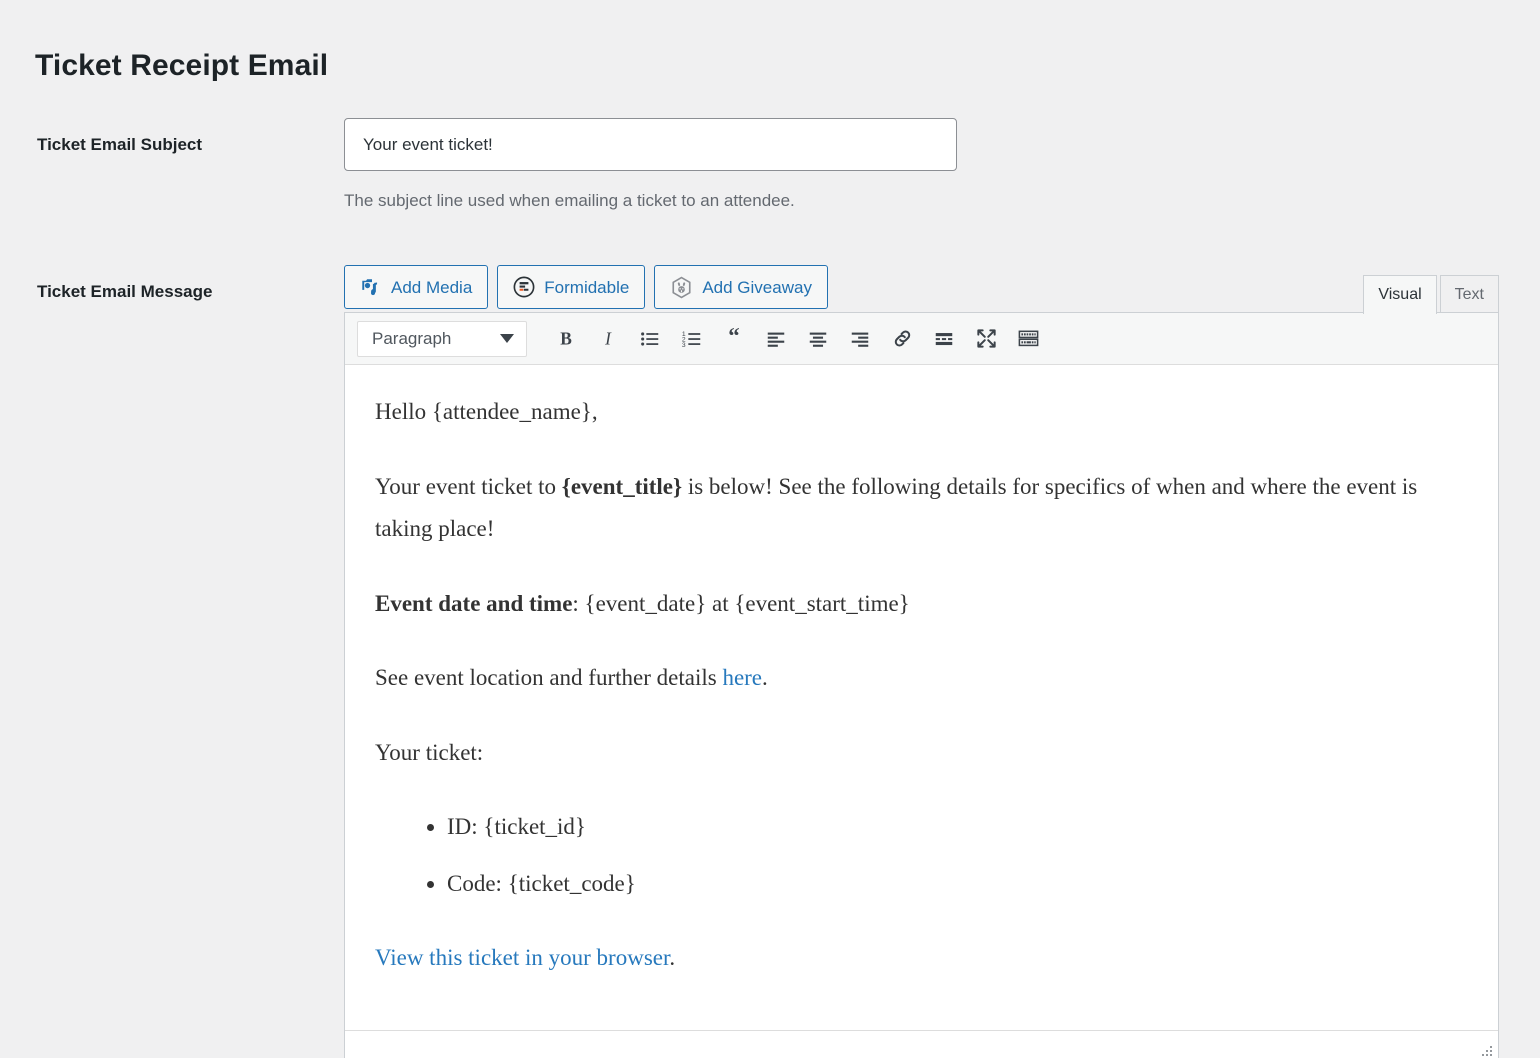 The height and width of the screenshot is (1058, 1540). Describe the element at coordinates (681, 287) in the screenshot. I see `rabbit-hexagon-icon` at that location.